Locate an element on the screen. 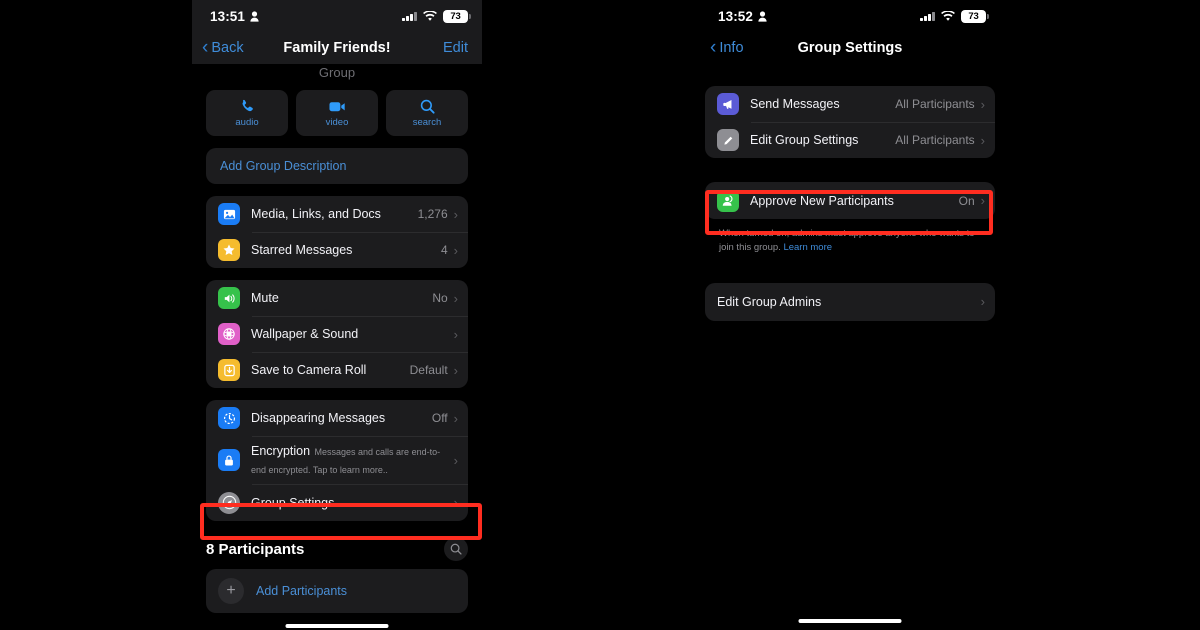 The image size is (1200, 630). back-button: ‹ Back is located at coordinates (223, 47).